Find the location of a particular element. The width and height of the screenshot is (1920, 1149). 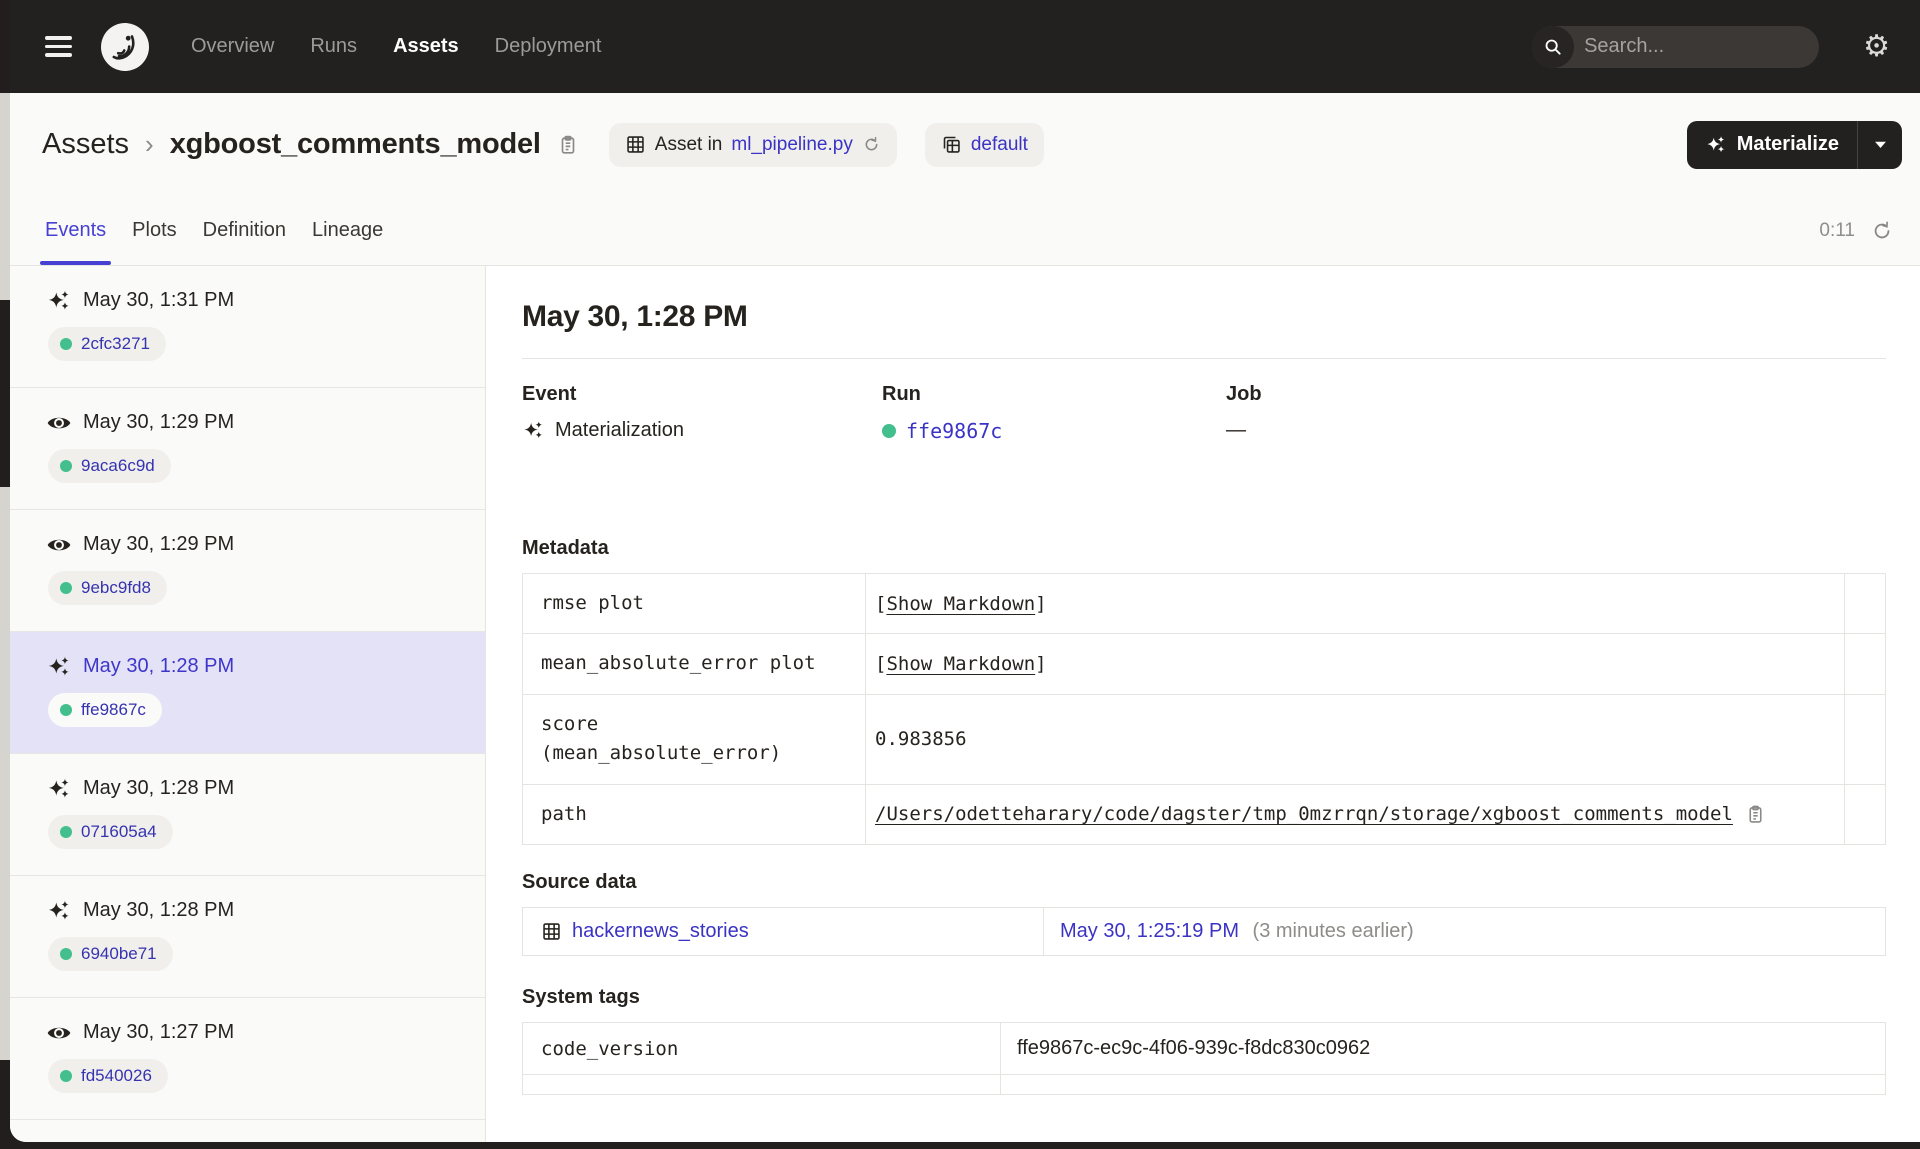

system-tags-heading: System tags is located at coordinates (581, 997).